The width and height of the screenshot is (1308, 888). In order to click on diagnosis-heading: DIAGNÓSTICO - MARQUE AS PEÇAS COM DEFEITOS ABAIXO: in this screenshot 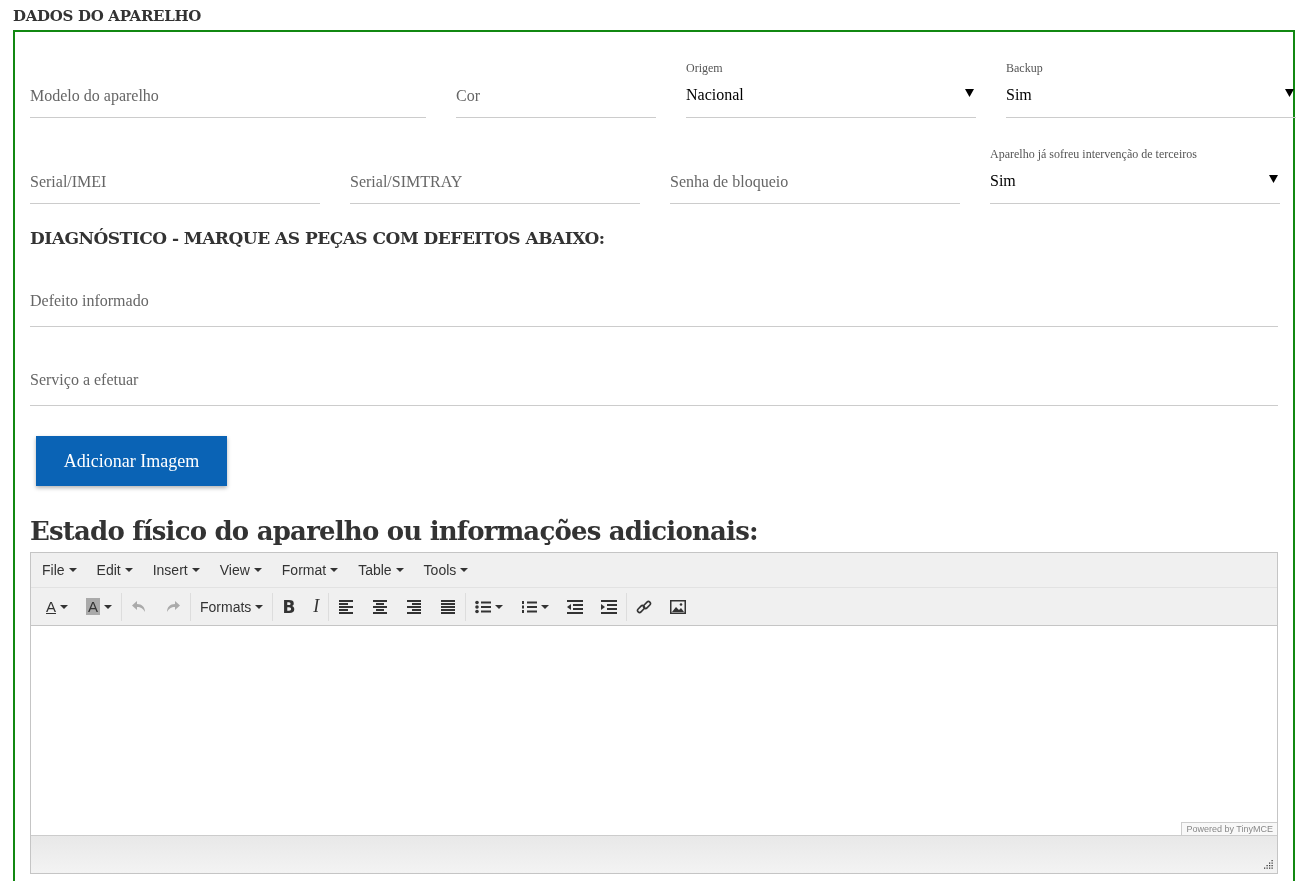, I will do `click(318, 239)`.